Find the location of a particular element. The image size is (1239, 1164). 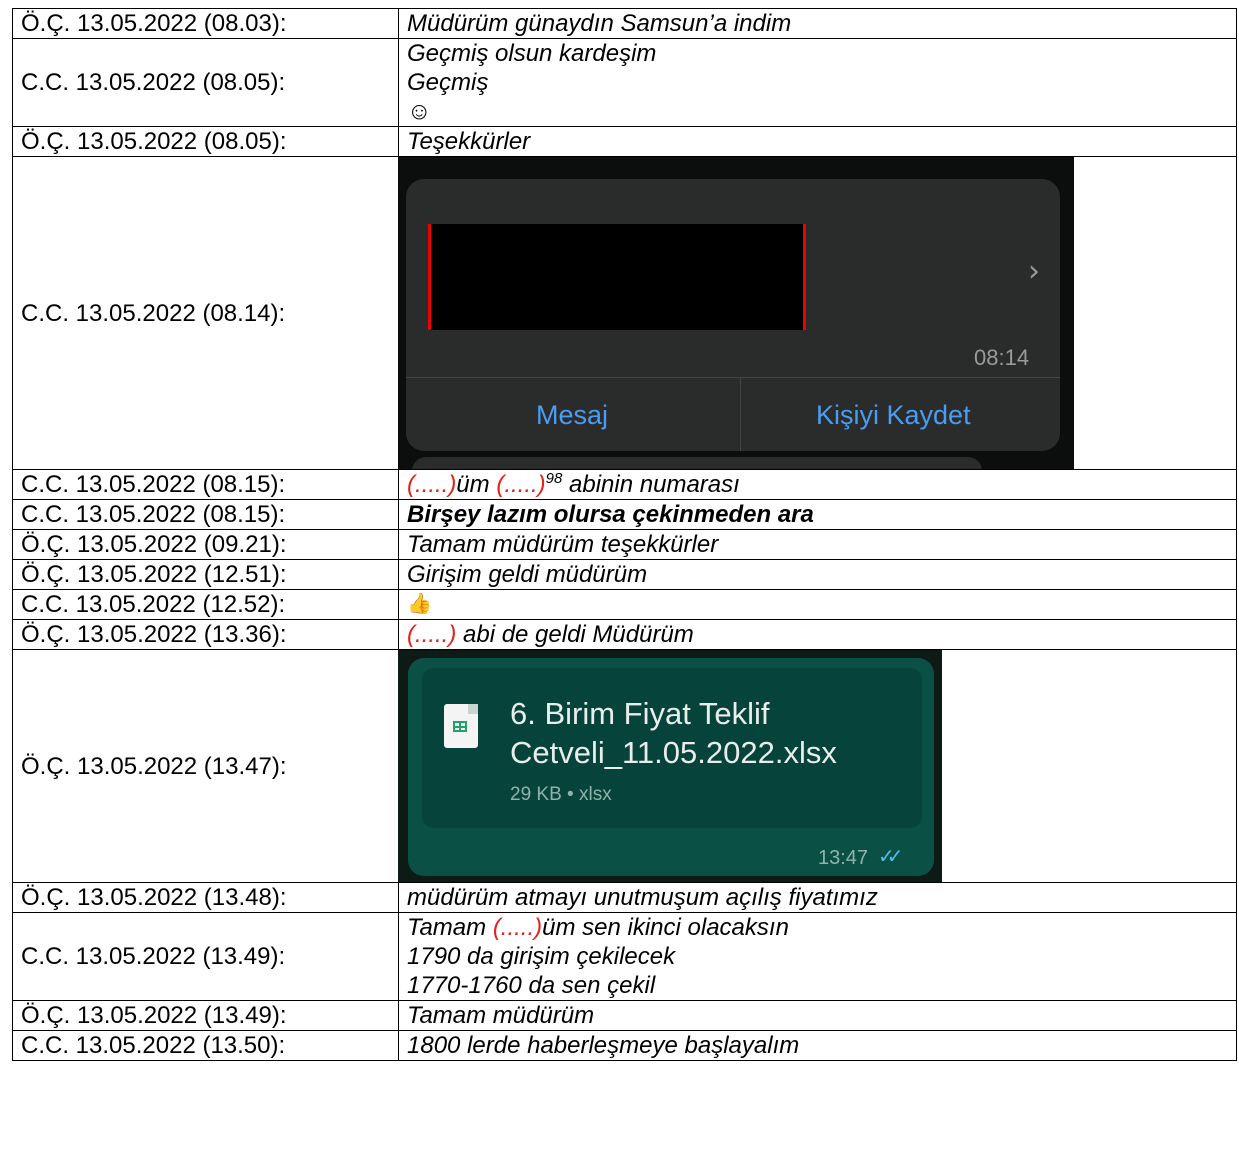

double-check-icon: ✓✓ is located at coordinates (890, 856).